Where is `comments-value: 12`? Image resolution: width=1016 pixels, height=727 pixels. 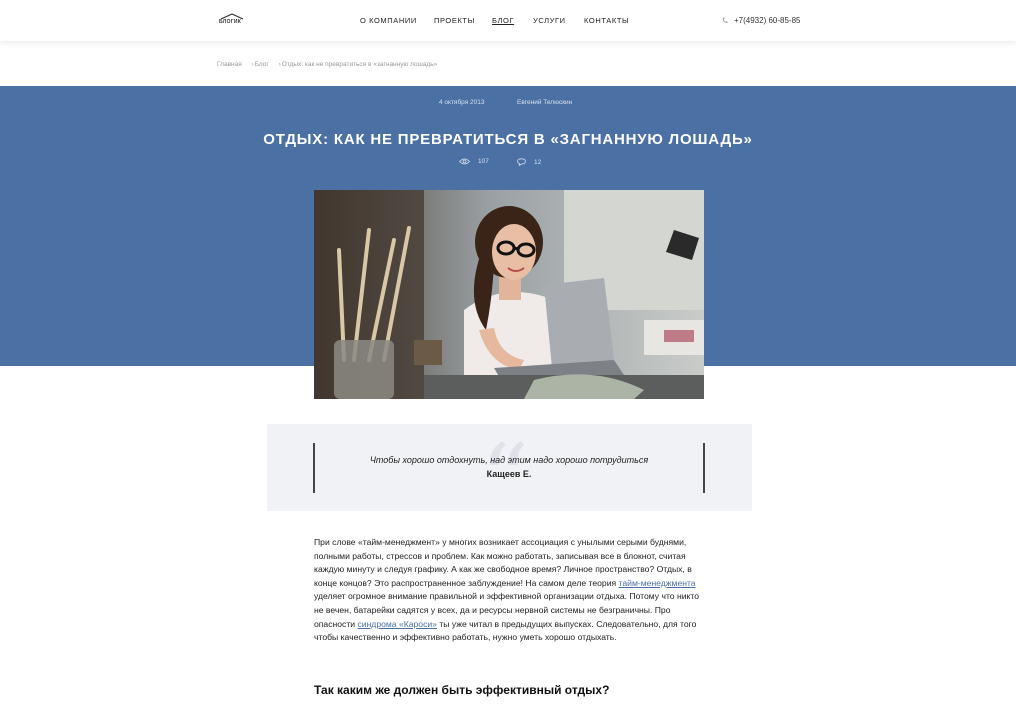 comments-value: 12 is located at coordinates (538, 162).